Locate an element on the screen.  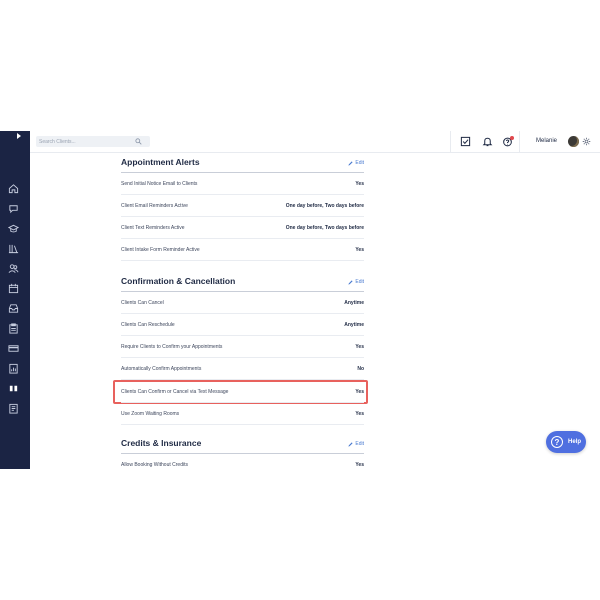
setting-label: Send Initial Notice Email to Clients is located at coordinates (159, 184).